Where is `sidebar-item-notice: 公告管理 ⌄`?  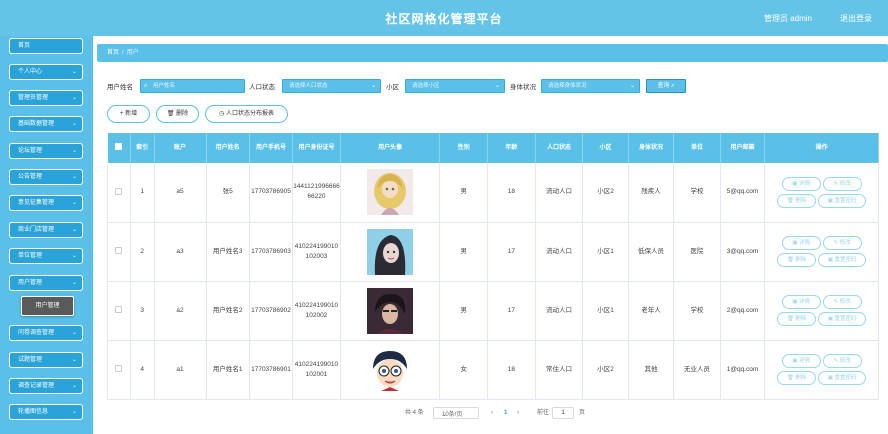 sidebar-item-notice: 公告管理 ⌄ is located at coordinates (46, 177).